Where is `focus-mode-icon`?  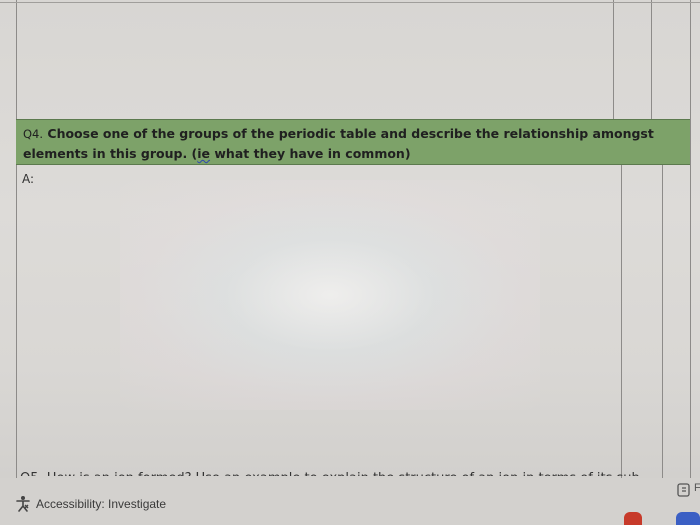
focus-mode-icon is located at coordinates (684, 490).